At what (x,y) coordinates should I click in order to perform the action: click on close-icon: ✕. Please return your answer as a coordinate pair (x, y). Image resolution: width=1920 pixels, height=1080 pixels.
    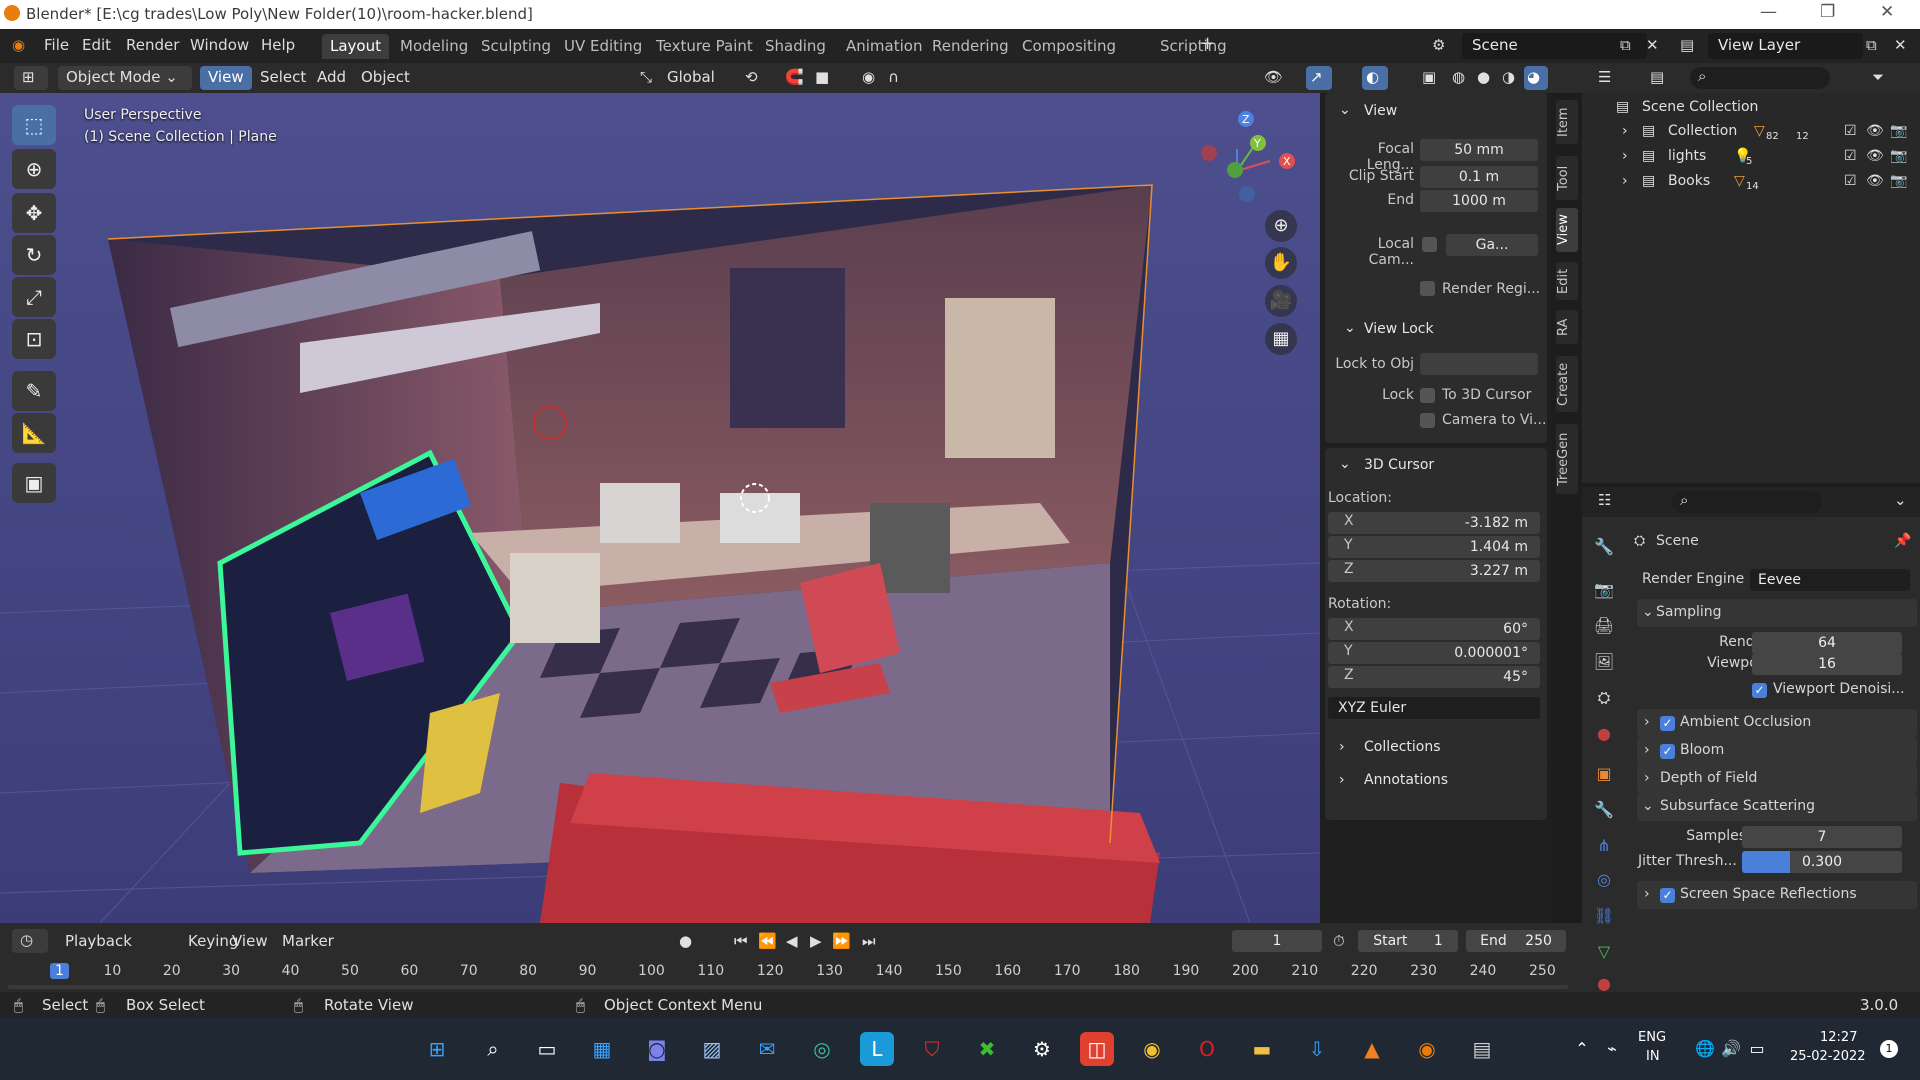
    Looking at the image, I should click on (1887, 12).